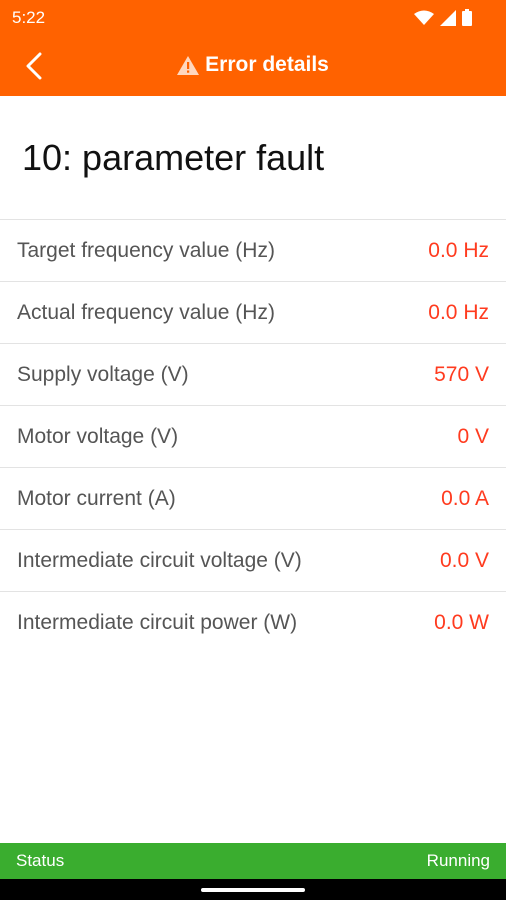 The image size is (506, 900). I want to click on detail-label: Intermediate circuit voltage (V), so click(159, 560).